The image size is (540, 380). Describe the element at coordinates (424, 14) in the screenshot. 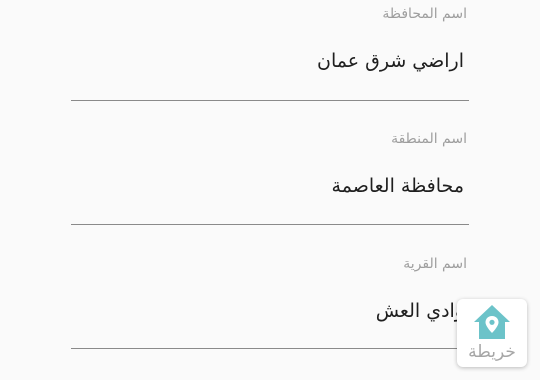

I see `governorate-label: اسم المحافظة` at that location.